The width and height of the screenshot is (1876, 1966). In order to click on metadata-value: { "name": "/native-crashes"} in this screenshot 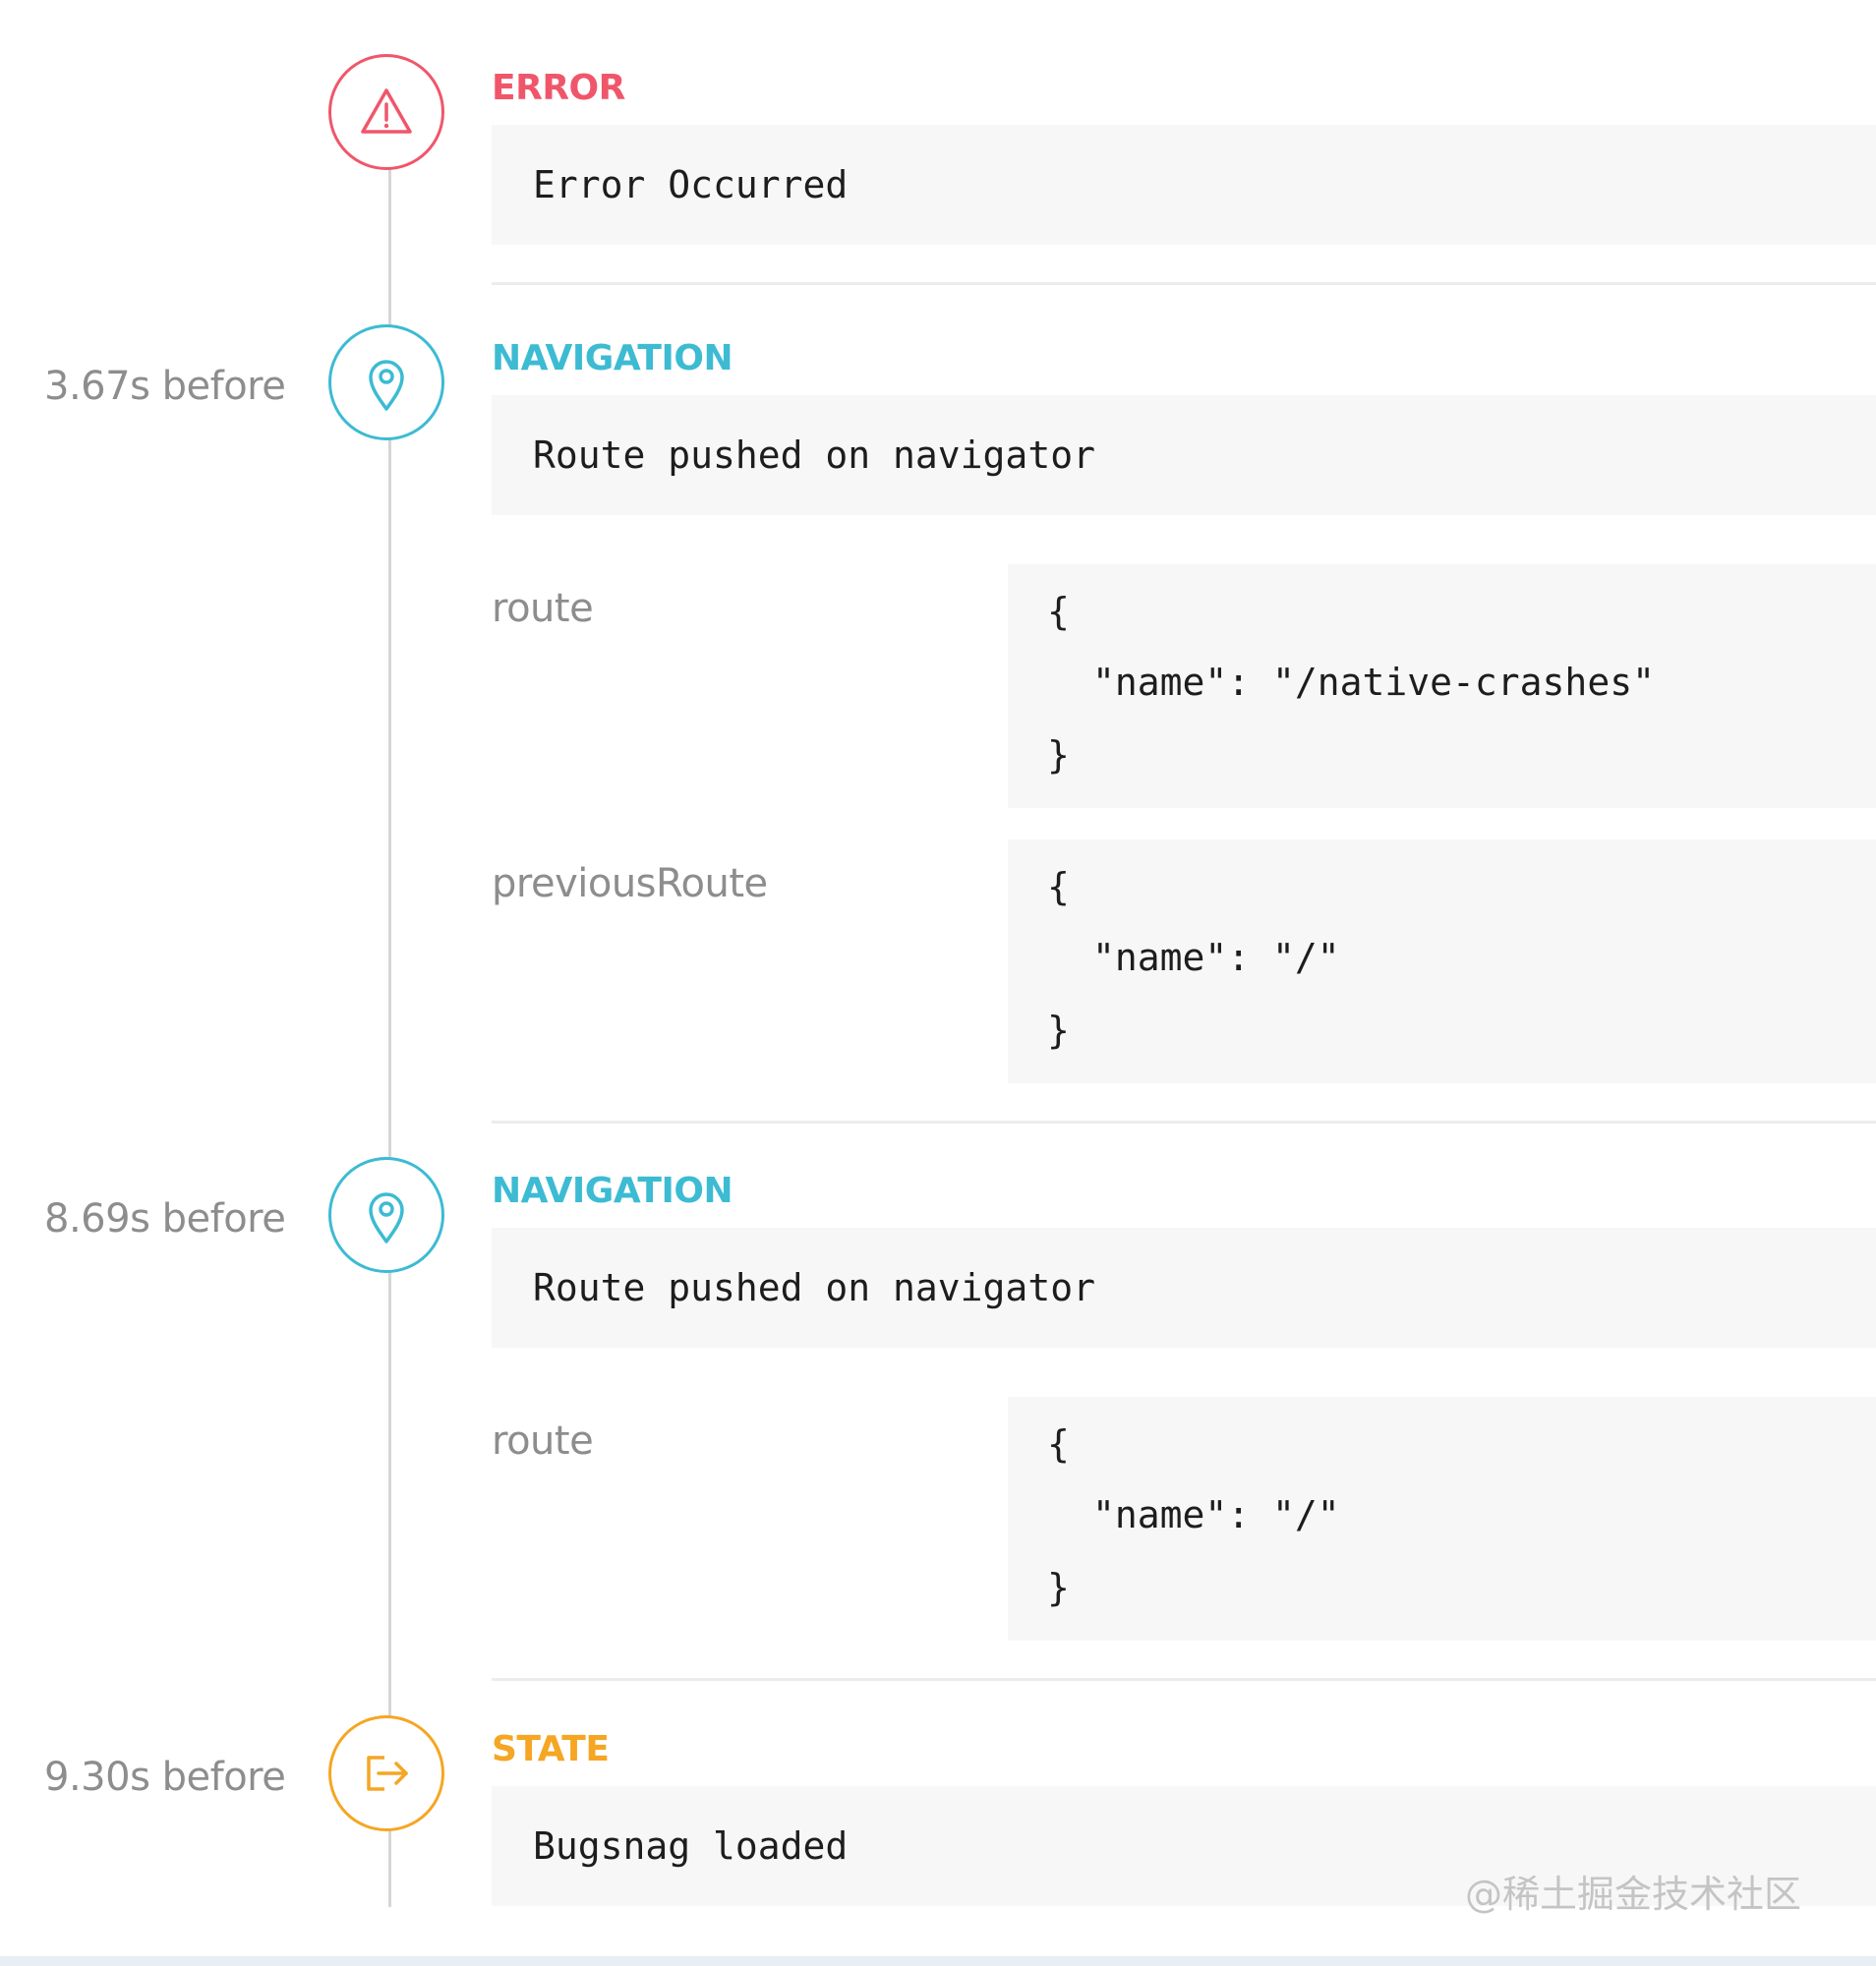, I will do `click(1442, 686)`.